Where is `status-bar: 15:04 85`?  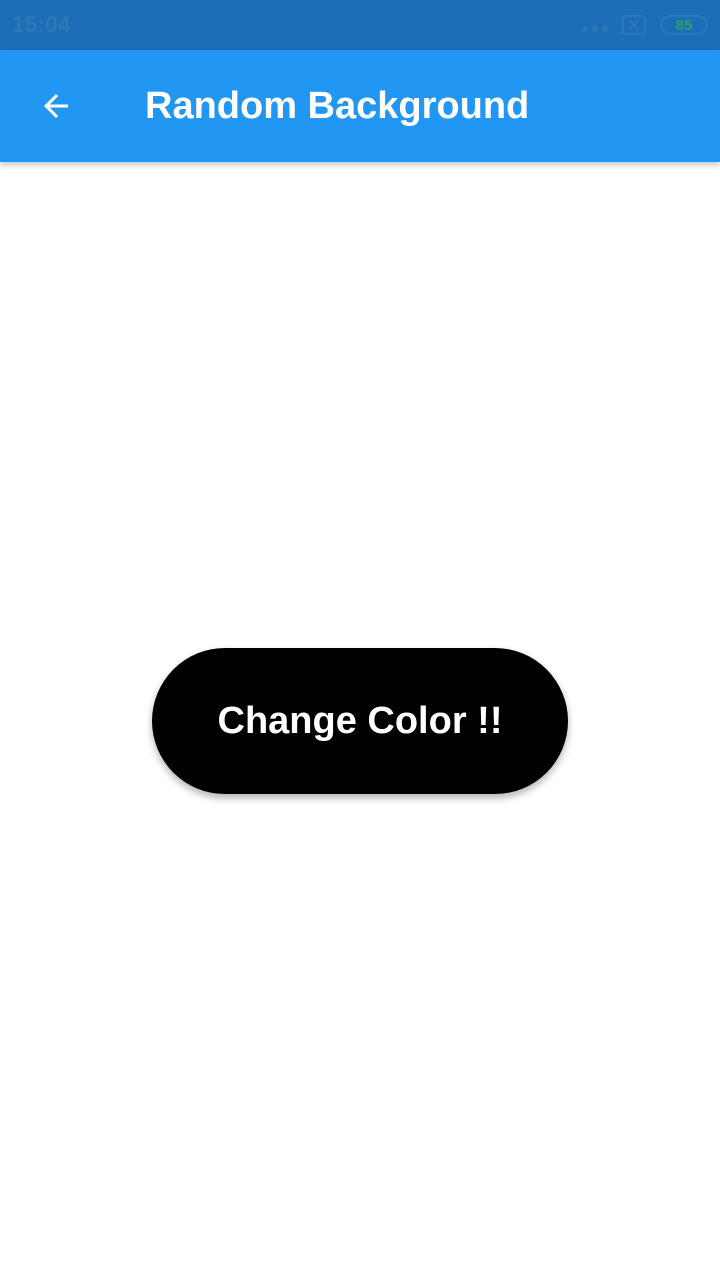 status-bar: 15:04 85 is located at coordinates (360, 25).